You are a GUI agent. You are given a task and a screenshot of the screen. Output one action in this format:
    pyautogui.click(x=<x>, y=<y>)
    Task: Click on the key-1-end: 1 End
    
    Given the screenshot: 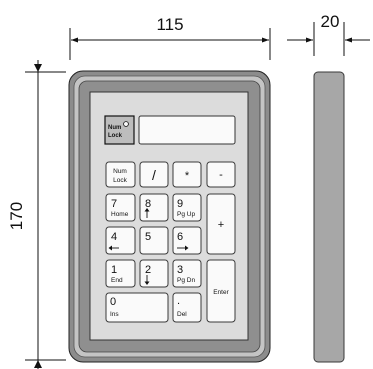 What is the action you would take?
    pyautogui.click(x=120, y=273)
    